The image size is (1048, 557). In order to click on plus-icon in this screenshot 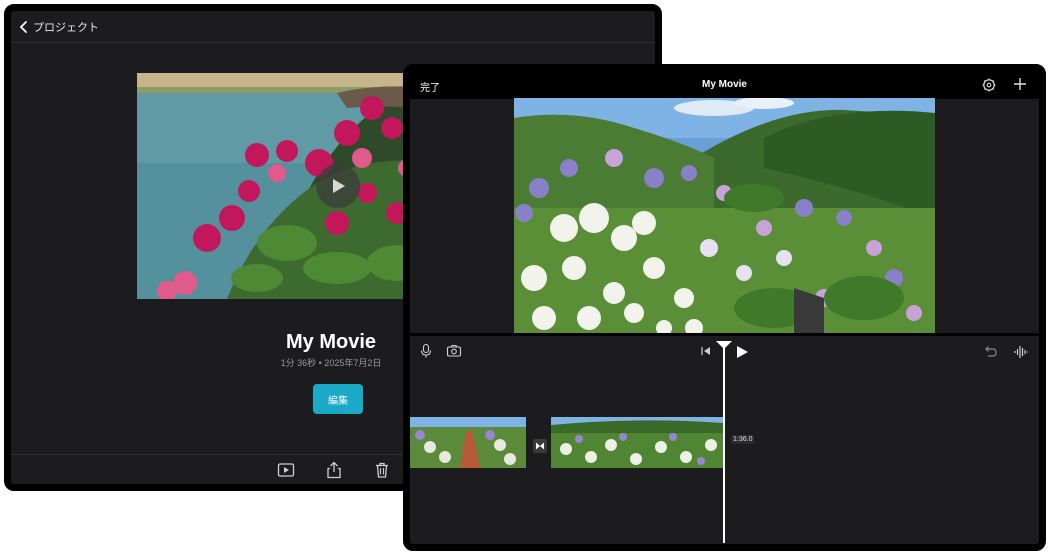, I will do `click(1020, 84)`.